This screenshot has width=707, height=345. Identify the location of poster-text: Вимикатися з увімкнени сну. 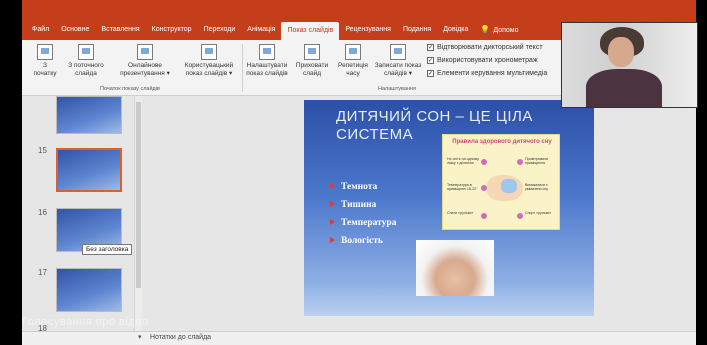
(537, 187).